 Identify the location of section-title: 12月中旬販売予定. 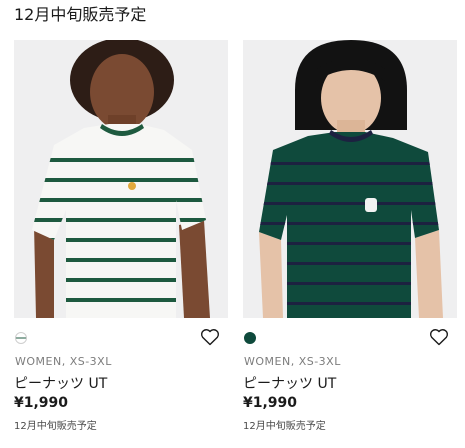
(80, 14).